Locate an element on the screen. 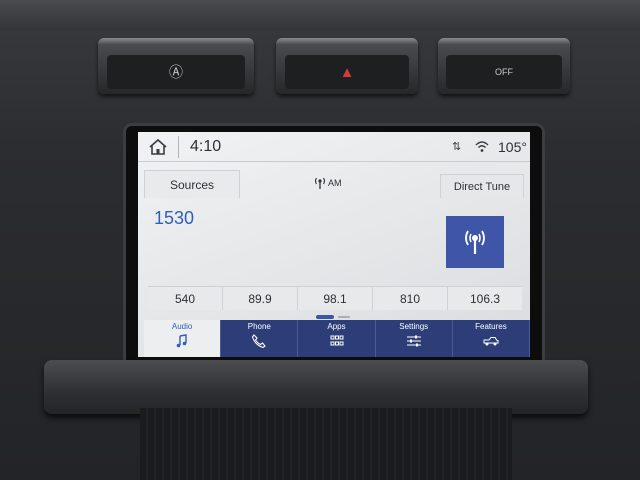 This screenshot has height=480, width=640. radio-station-button is located at coordinates (475, 242).